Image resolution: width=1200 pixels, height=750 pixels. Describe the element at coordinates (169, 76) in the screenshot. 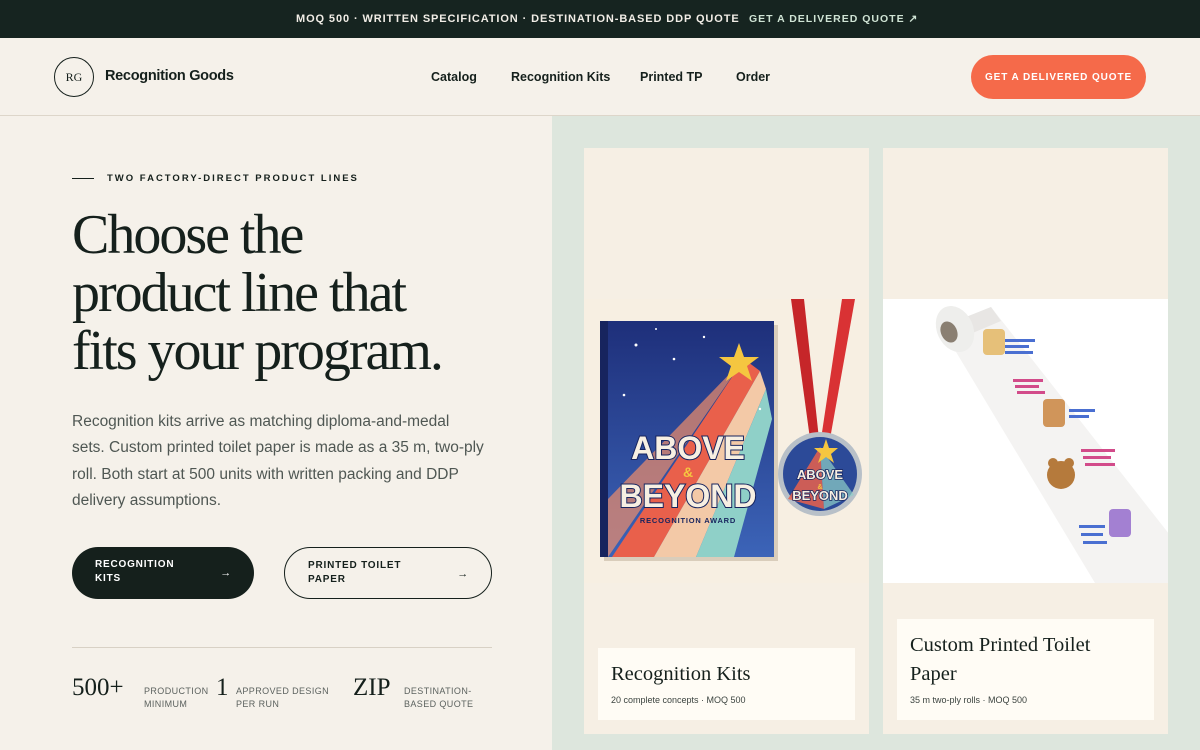

I see `brand-name: Recognition Goods` at that location.